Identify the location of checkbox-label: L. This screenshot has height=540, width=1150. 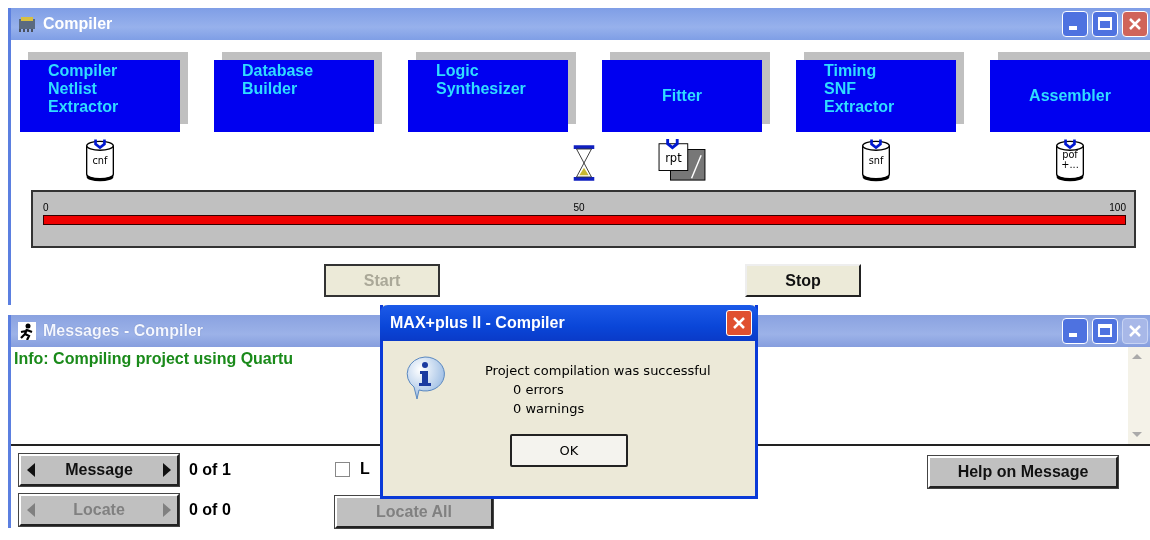
(365, 469).